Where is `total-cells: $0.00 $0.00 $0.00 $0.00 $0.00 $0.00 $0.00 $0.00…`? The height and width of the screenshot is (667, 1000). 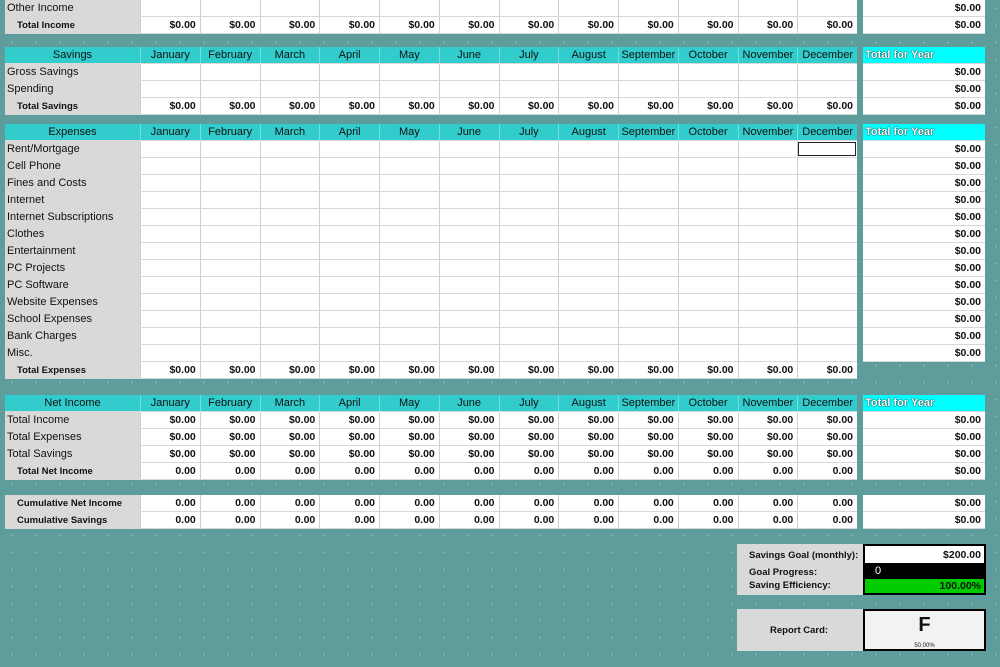
total-cells: $0.00 $0.00 $0.00 $0.00 $0.00 $0.00 $0.00 $0.00… is located at coordinates (498, 106).